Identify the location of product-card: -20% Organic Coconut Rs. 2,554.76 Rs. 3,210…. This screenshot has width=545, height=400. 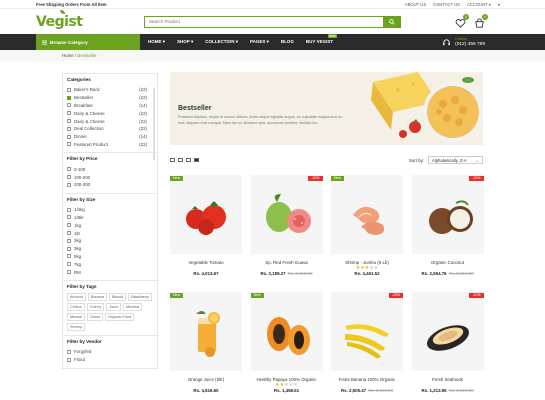
(447, 225).